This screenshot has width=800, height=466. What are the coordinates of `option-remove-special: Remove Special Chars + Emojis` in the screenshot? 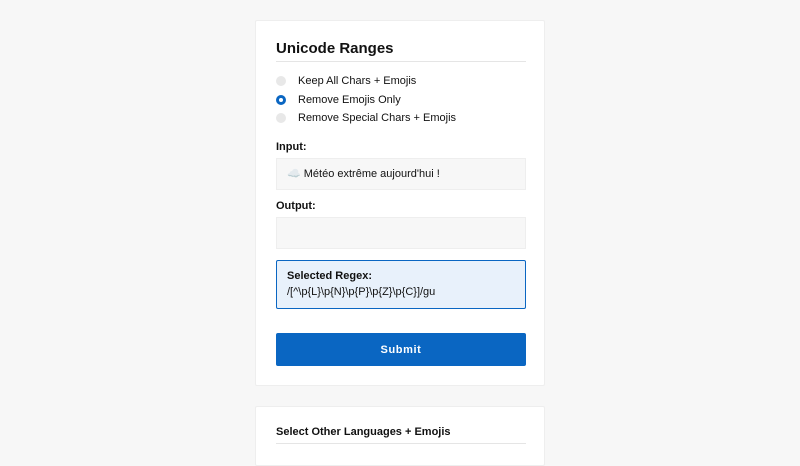 It's located at (366, 118).